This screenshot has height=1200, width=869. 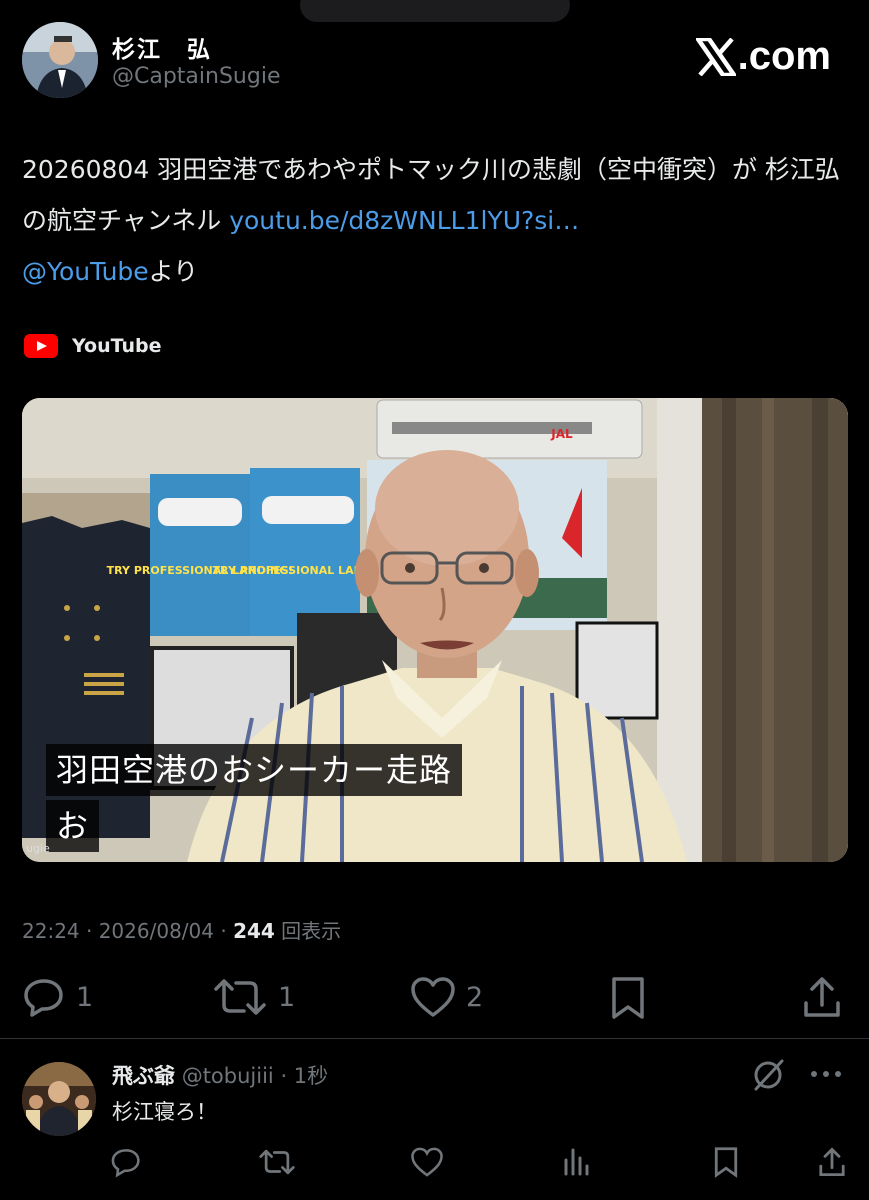 What do you see at coordinates (768, 1075) in the screenshot?
I see `grok-icon` at bounding box center [768, 1075].